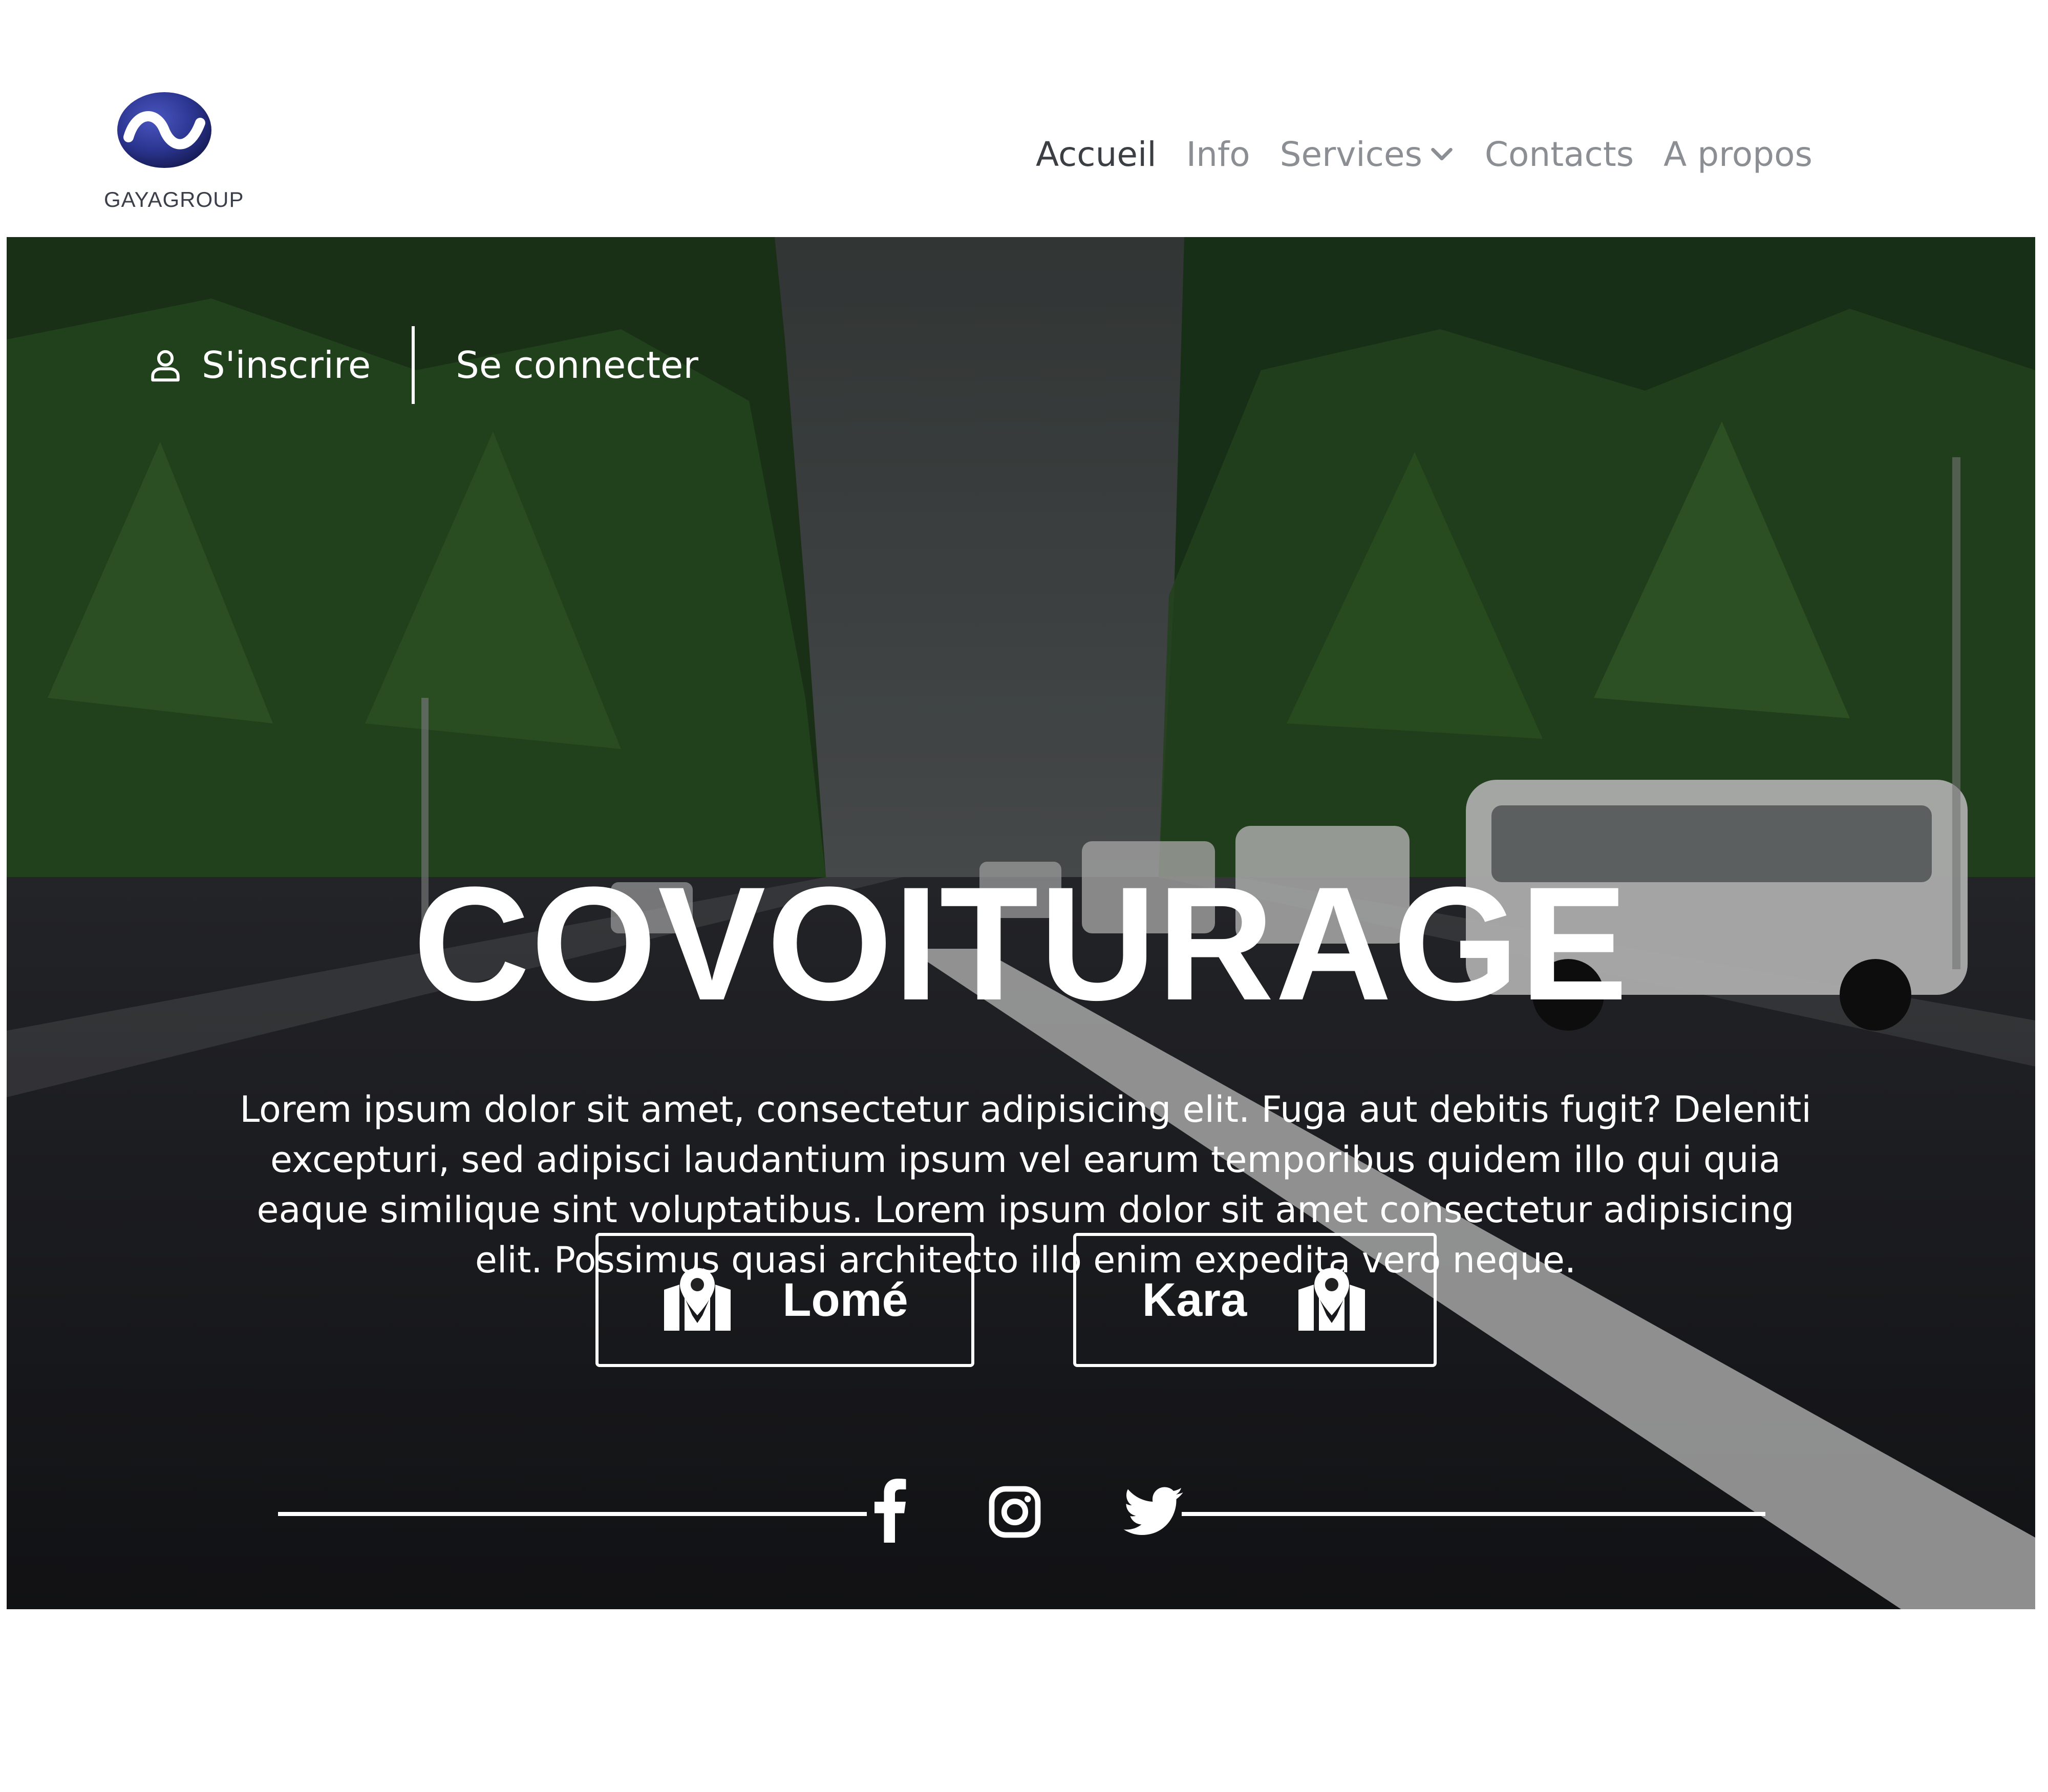 The width and height of the screenshot is (2048, 1792). I want to click on user-icon, so click(165, 366).